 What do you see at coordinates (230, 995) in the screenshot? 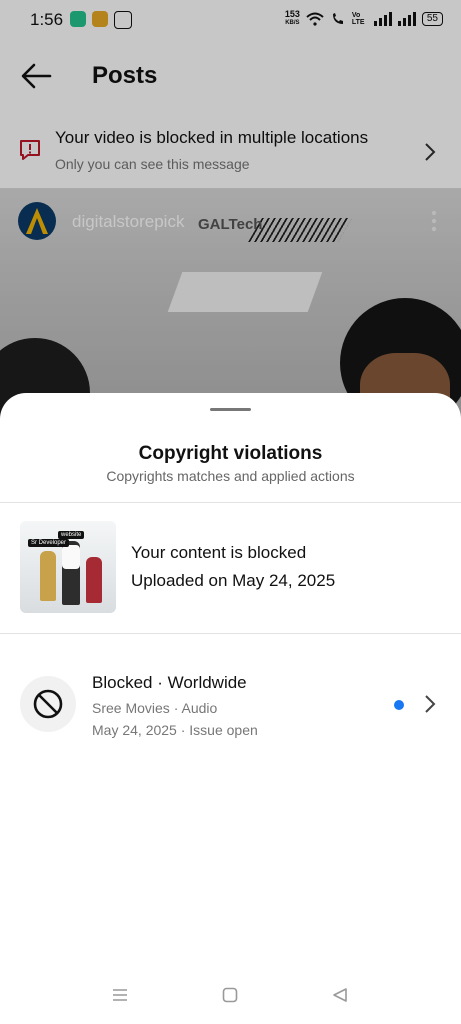
I see `home-icon` at bounding box center [230, 995].